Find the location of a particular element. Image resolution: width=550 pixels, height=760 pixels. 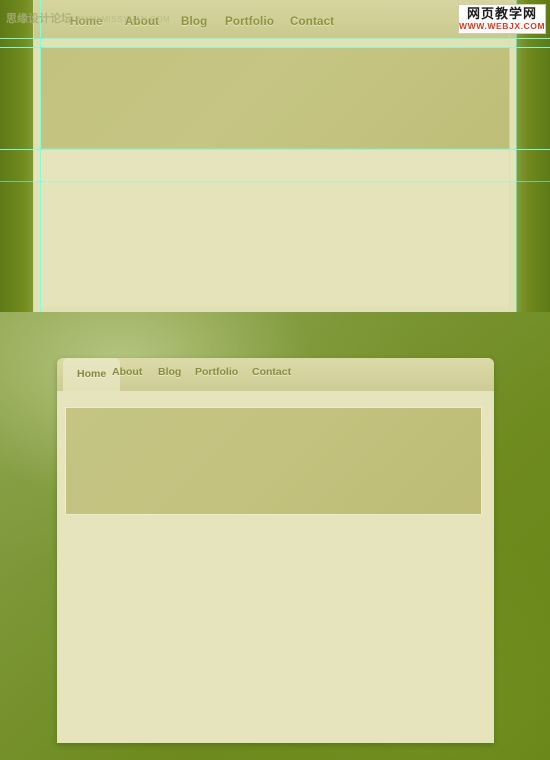

canvas-content-block is located at coordinates (275, 244).